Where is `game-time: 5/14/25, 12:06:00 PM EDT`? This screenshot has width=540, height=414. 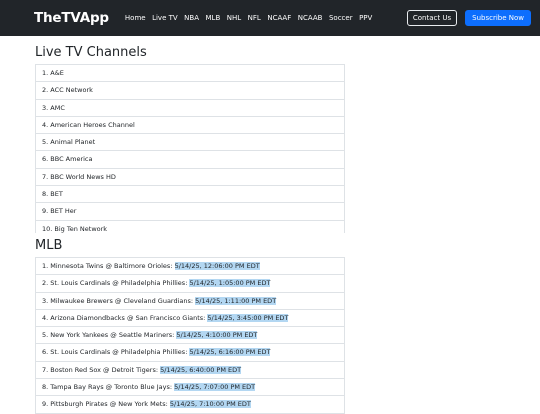 game-time: 5/14/25, 12:06:00 PM EDT is located at coordinates (217, 266).